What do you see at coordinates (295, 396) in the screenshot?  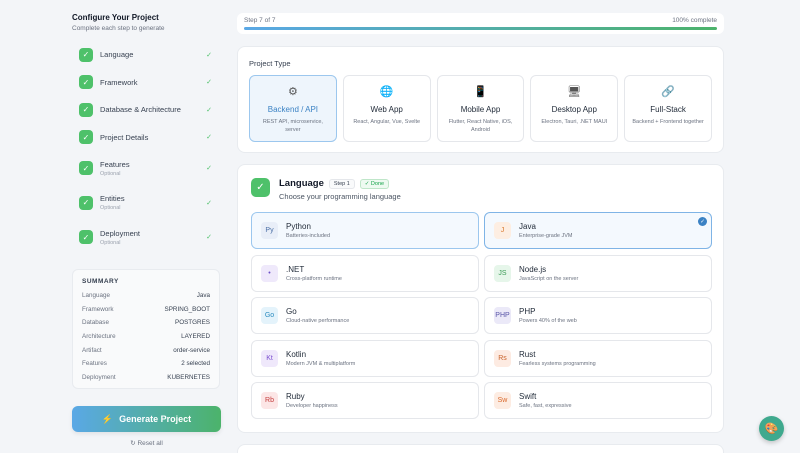 I see `language-name: Ruby` at bounding box center [295, 396].